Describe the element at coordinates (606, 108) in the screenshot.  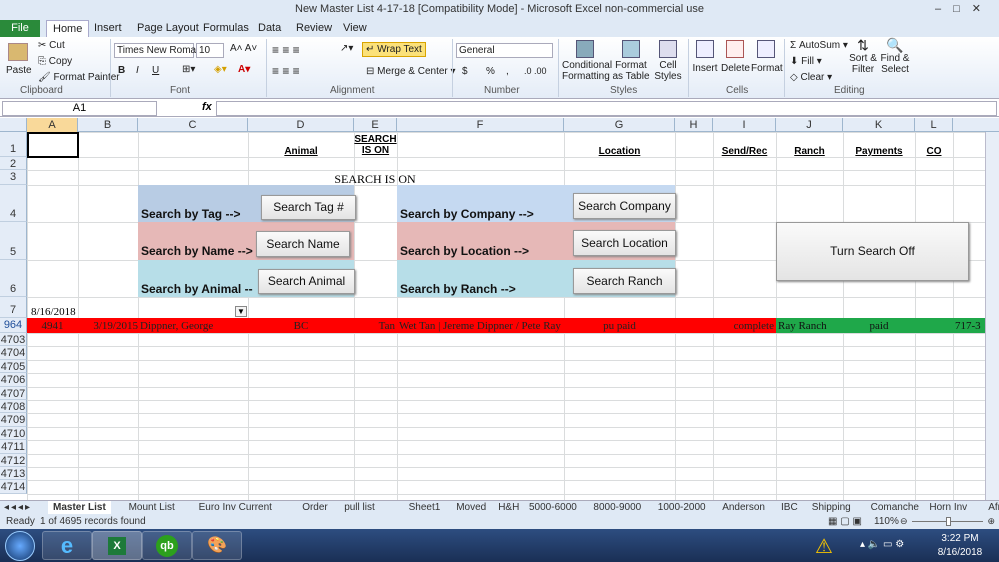
I see `formula-input` at that location.